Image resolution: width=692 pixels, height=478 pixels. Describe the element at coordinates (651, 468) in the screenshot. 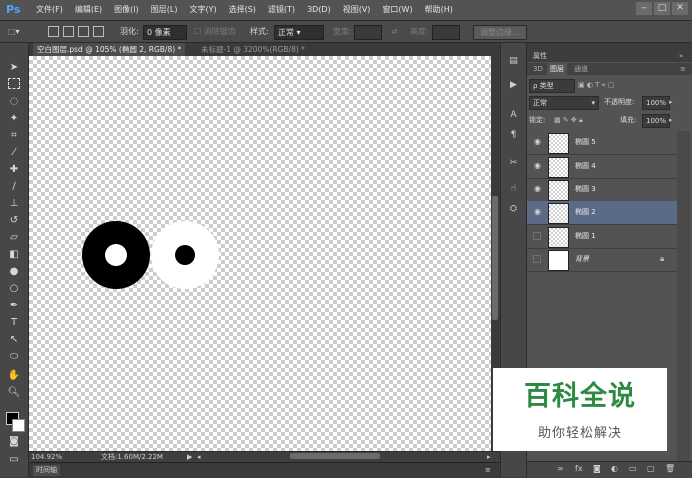

I see `new-layer-icon: ▢` at that location.